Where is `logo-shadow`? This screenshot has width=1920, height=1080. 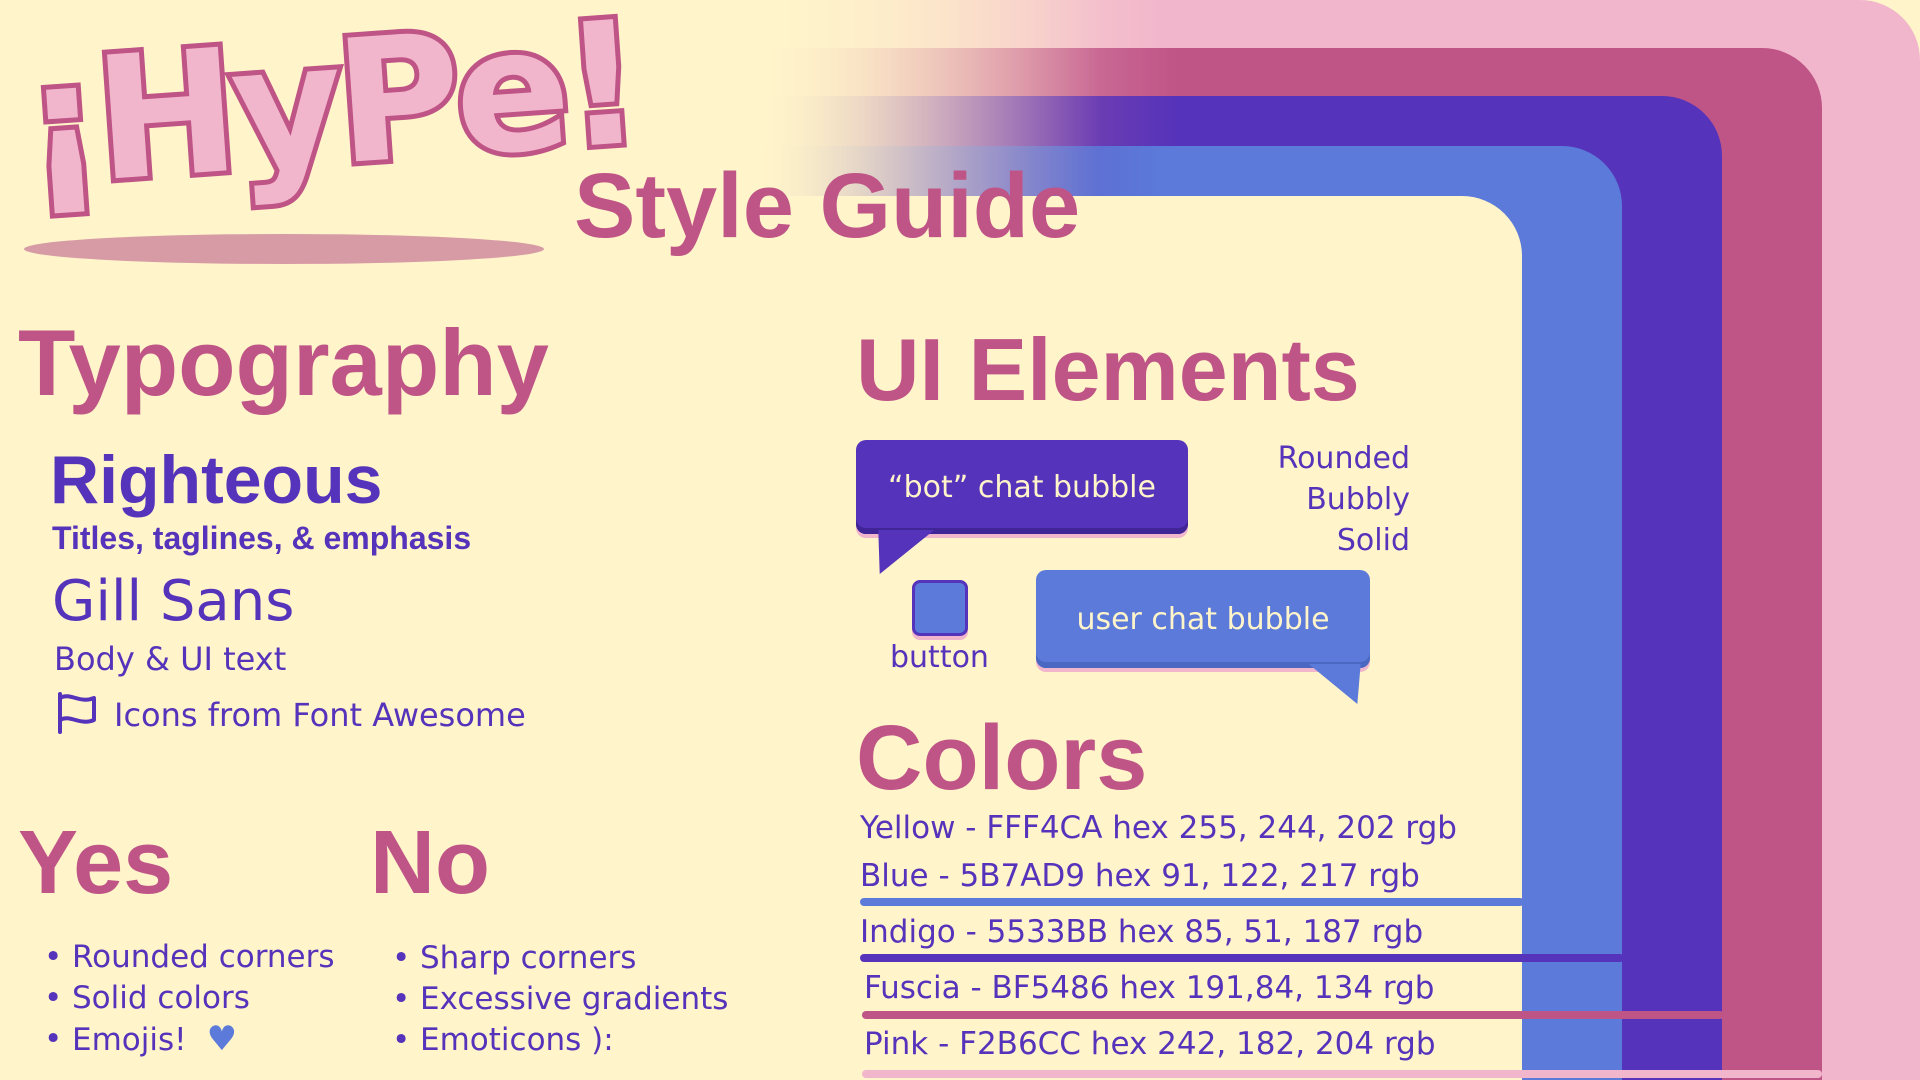
logo-shadow is located at coordinates (284, 249).